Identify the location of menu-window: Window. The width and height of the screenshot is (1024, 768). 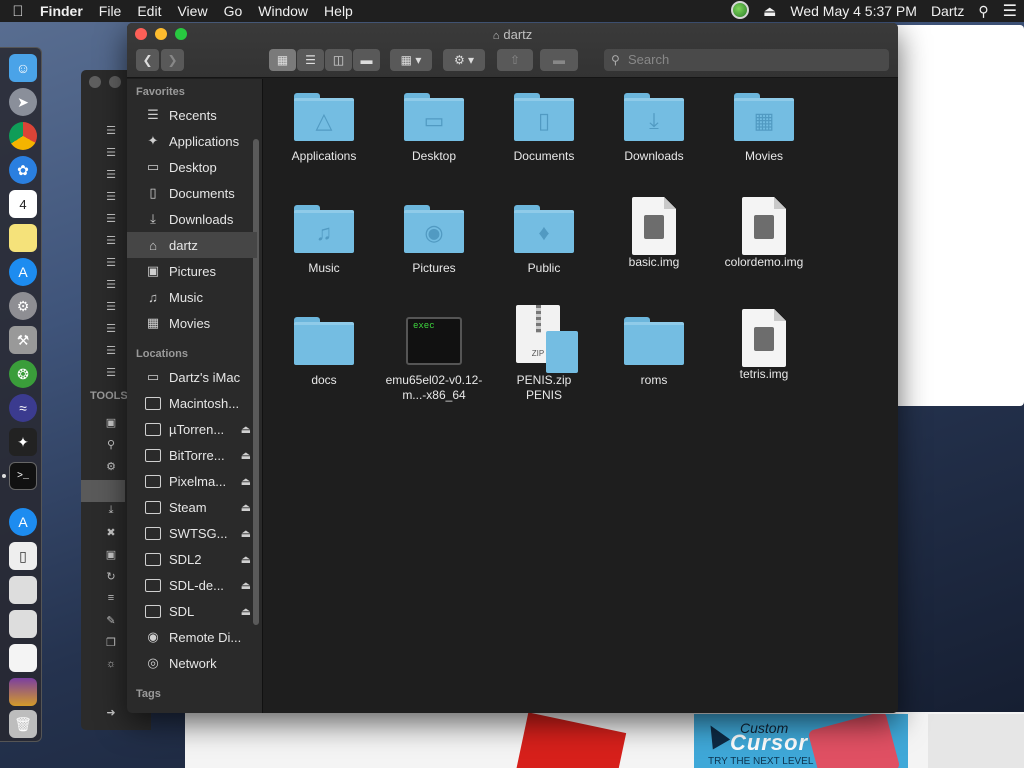
(283, 11).